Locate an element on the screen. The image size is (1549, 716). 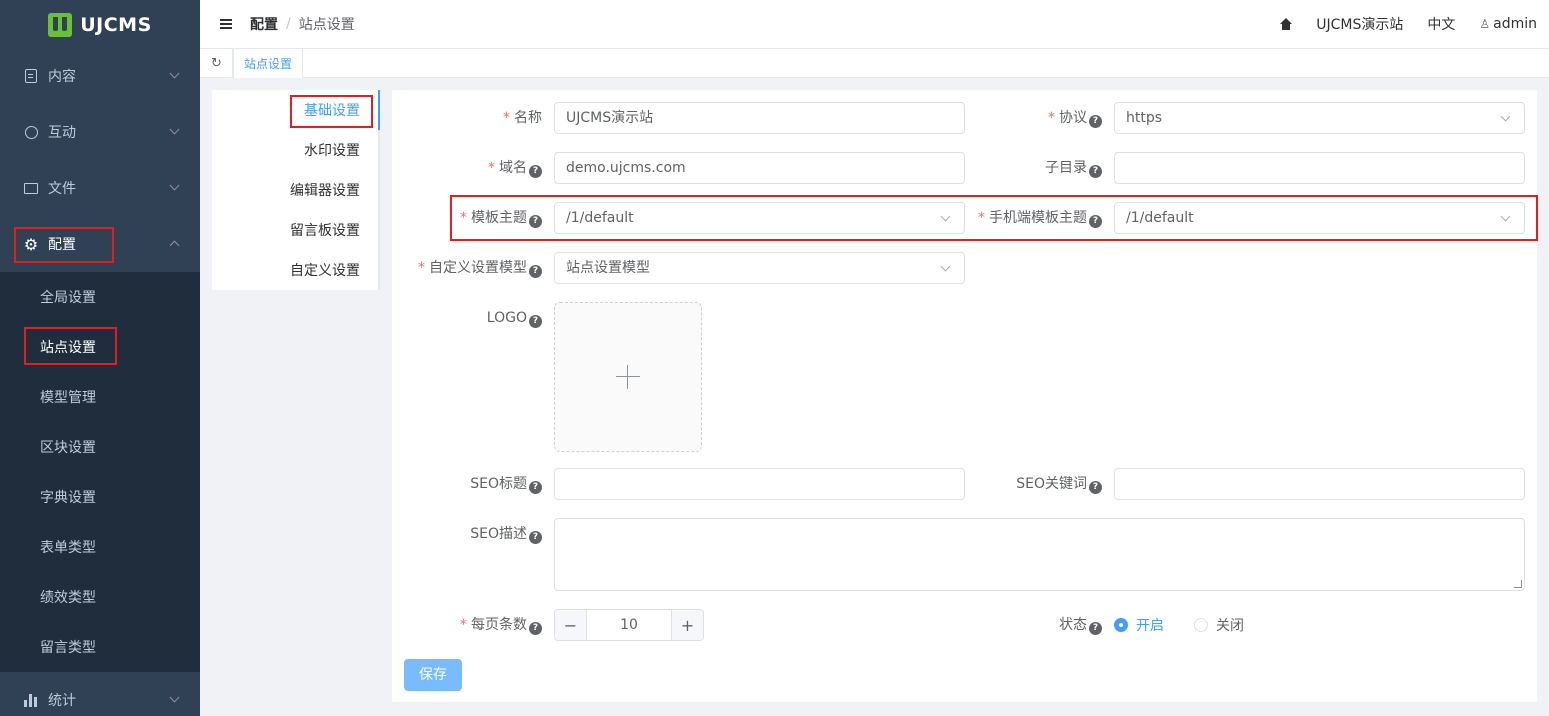
increment-button: + is located at coordinates (687, 625).